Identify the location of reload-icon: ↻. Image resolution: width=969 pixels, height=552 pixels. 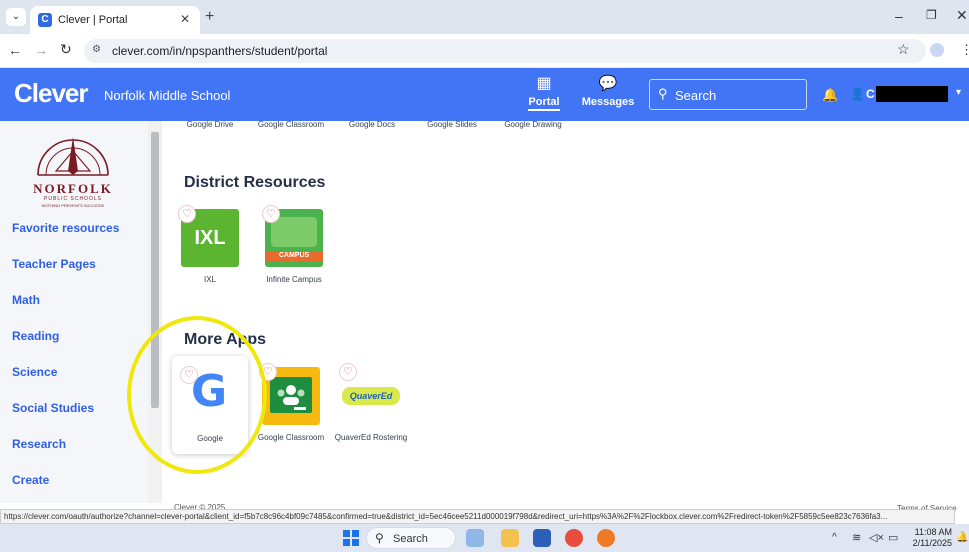
(66, 49).